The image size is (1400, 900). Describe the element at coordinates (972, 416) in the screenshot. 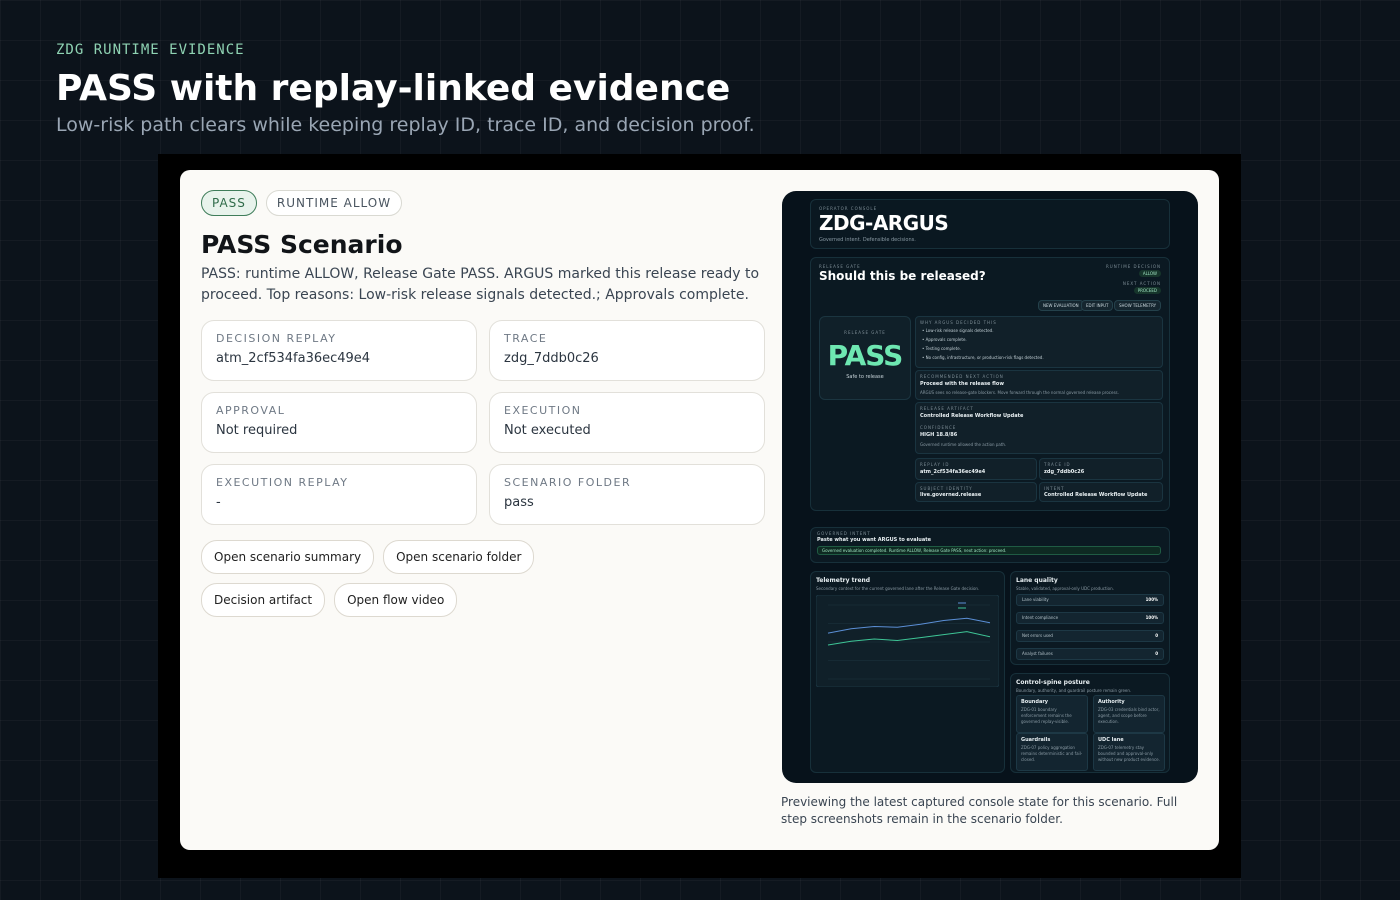

I see `artifact-name: Controlled Release Workflow Update` at that location.